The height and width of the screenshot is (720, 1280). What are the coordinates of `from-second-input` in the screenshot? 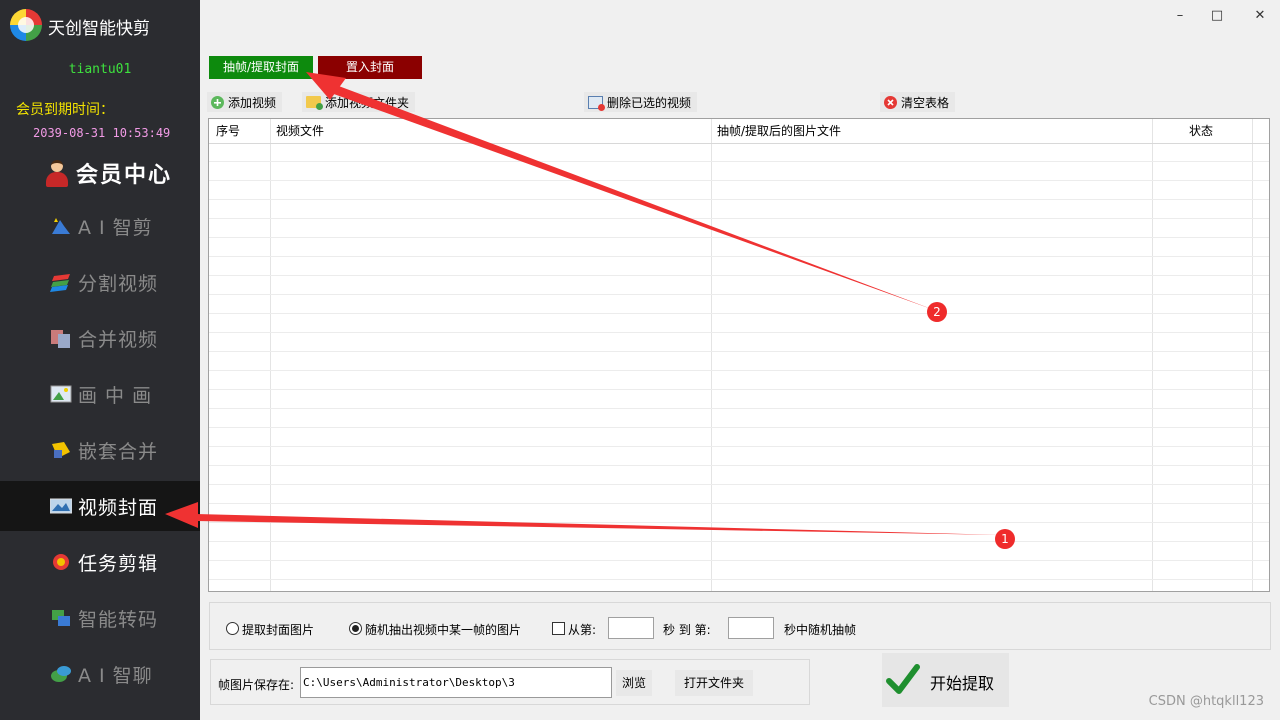 It's located at (631, 628).